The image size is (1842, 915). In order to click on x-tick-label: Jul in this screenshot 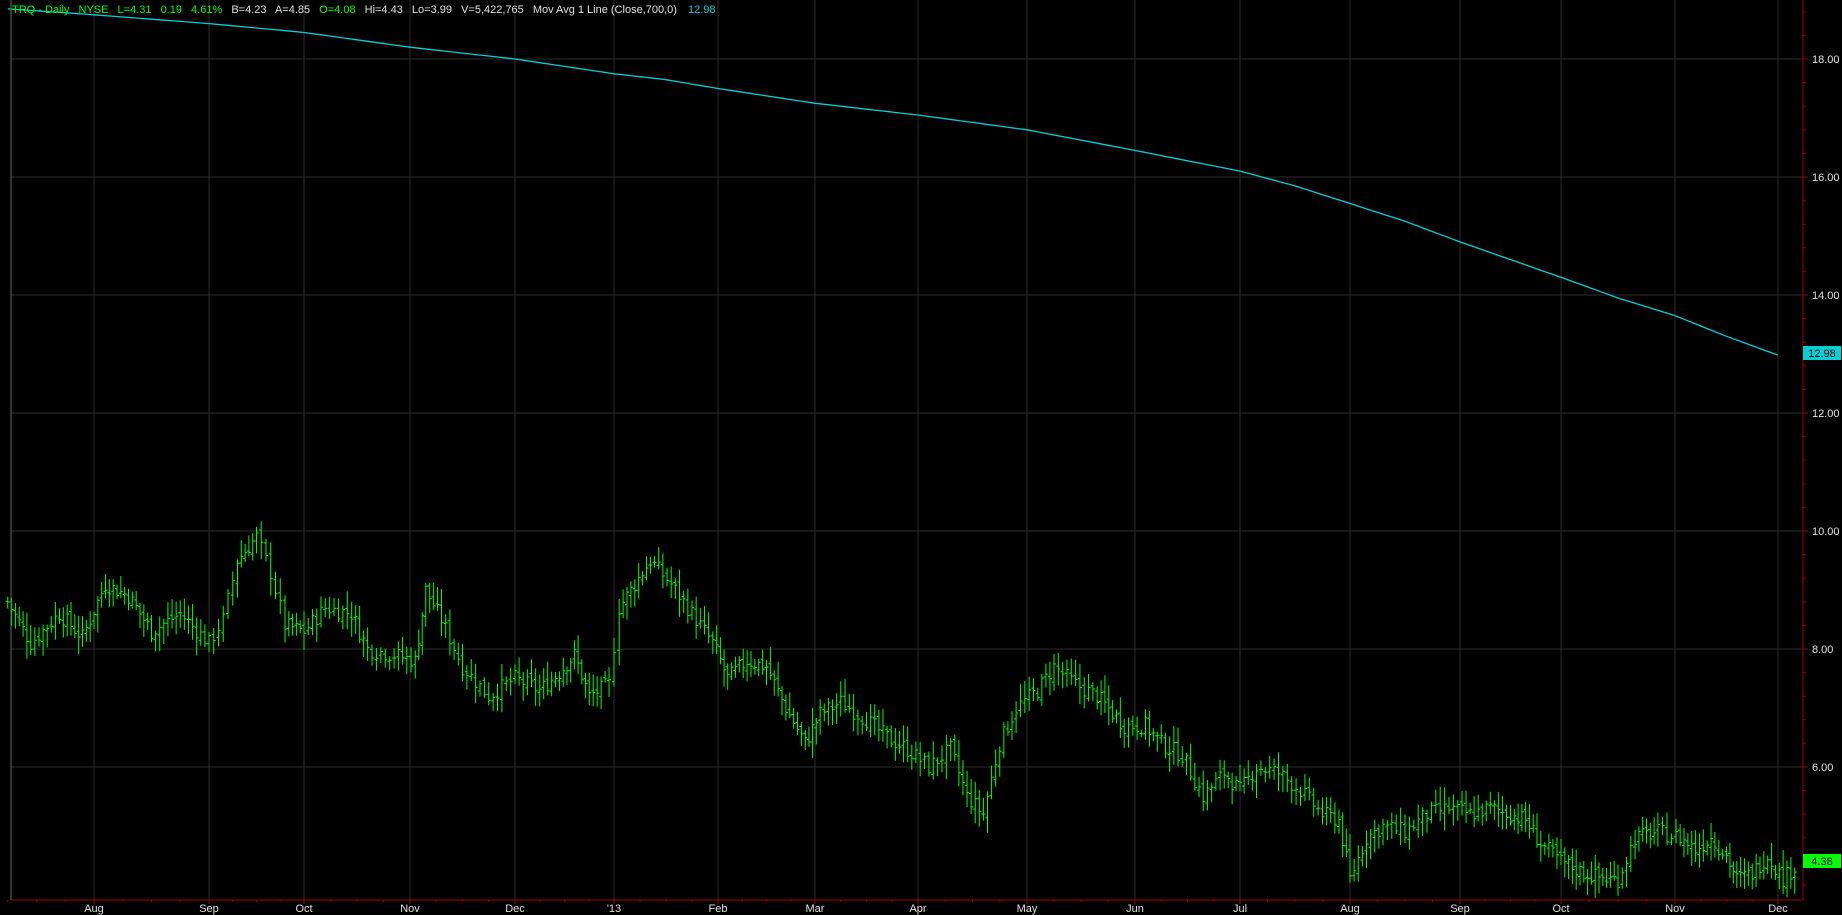, I will do `click(1240, 909)`.